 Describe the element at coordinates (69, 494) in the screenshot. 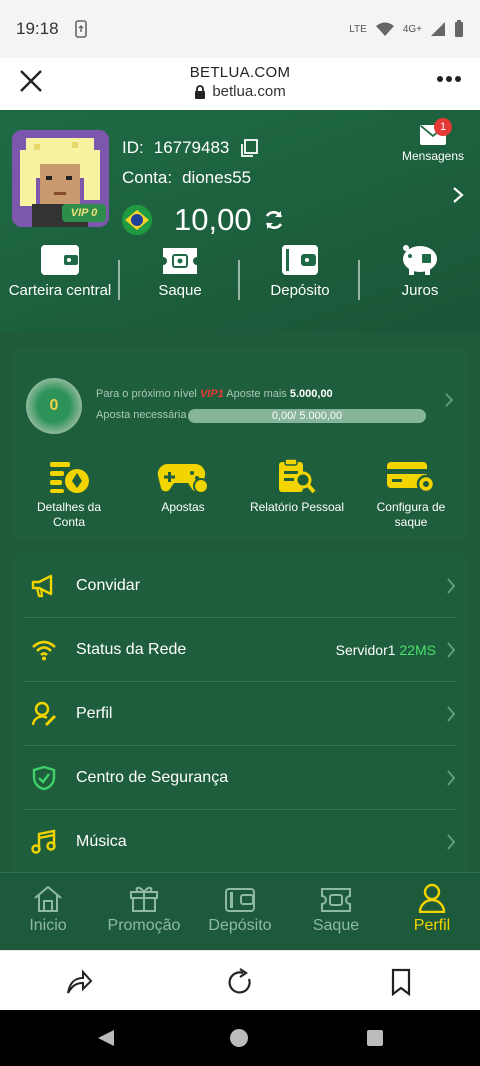

I see `tool-account-details: Detalhes da Conta` at that location.